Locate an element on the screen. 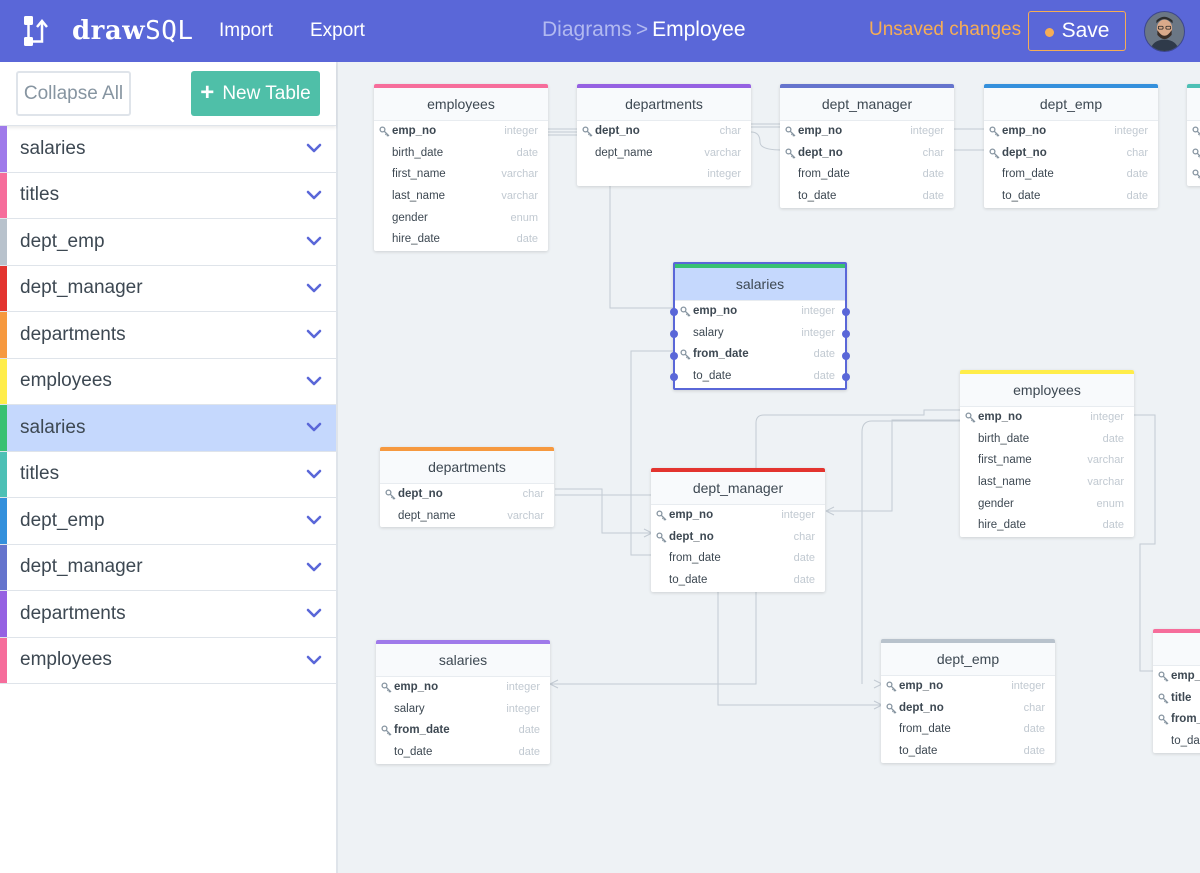  table-name: dept_manager is located at coordinates (738, 488).